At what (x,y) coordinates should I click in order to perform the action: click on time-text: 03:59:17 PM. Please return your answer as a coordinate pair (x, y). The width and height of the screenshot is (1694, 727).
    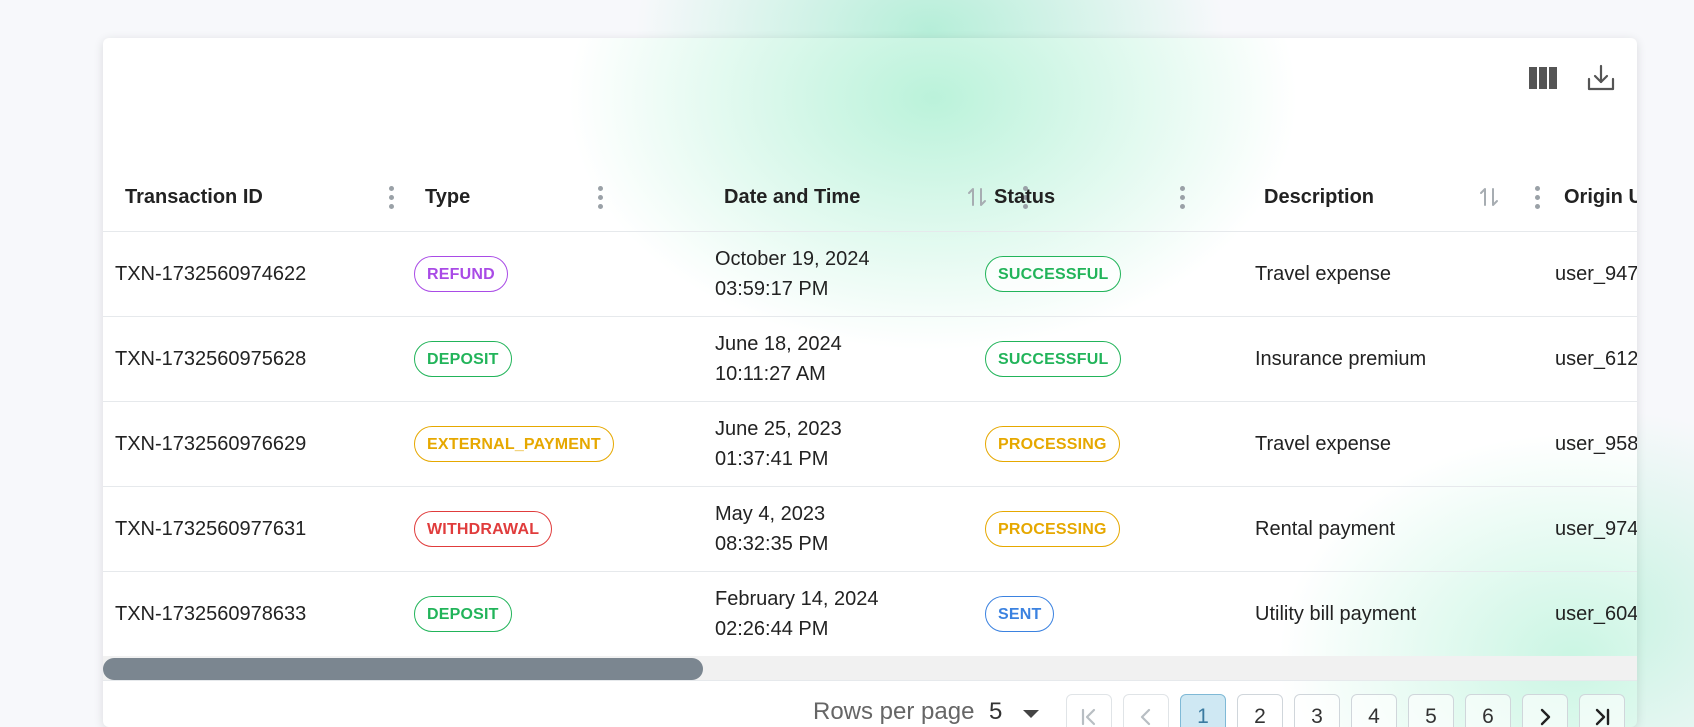
    Looking at the image, I should click on (772, 289).